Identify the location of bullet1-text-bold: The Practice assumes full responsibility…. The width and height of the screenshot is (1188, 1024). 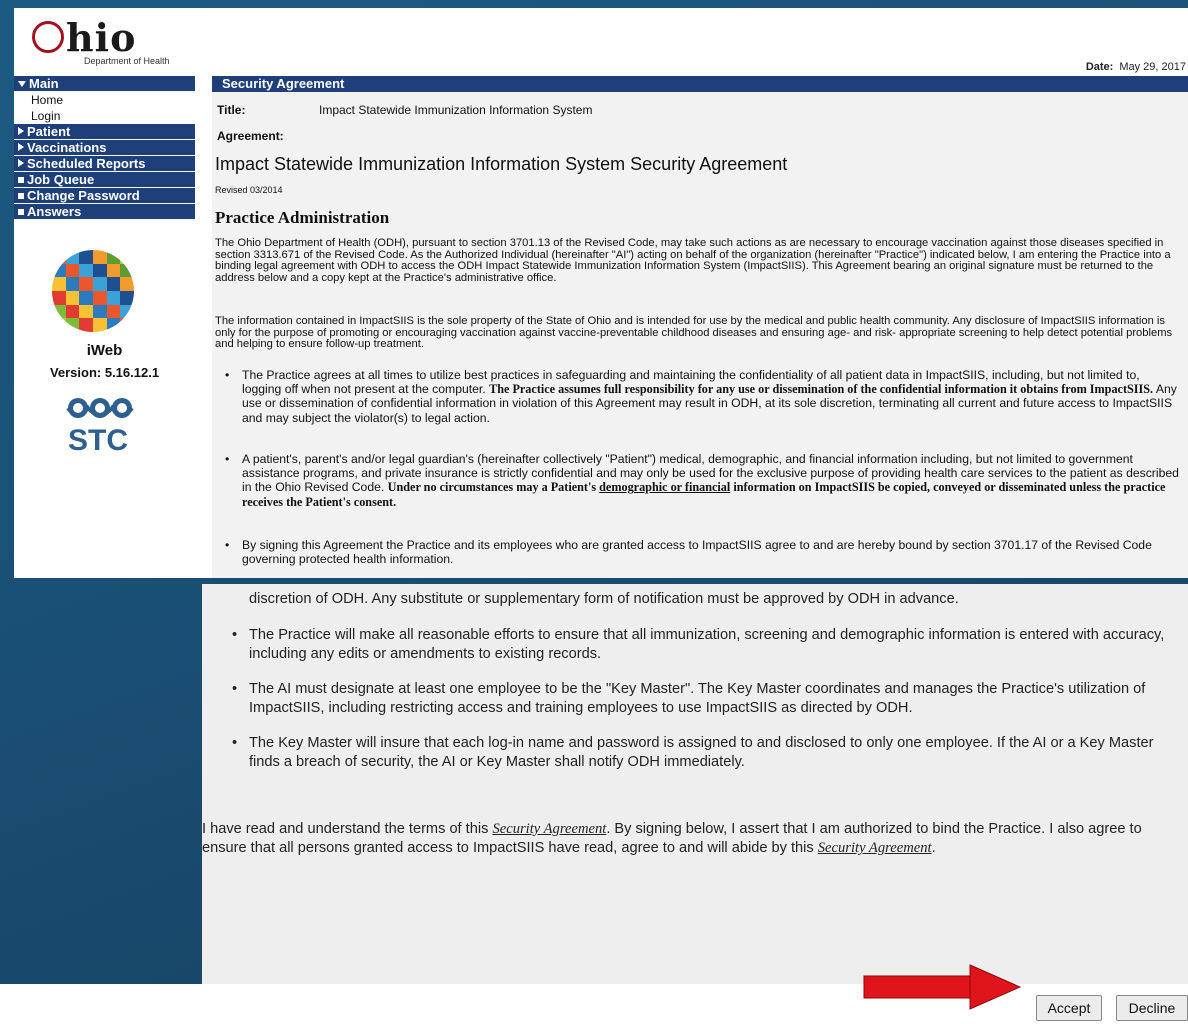
(821, 389).